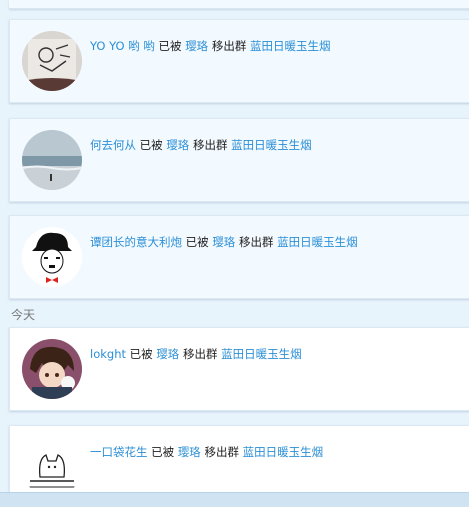 This screenshot has width=469, height=507. Describe the element at coordinates (119, 452) in the screenshot. I see `user-link: 一口袋花生` at that location.